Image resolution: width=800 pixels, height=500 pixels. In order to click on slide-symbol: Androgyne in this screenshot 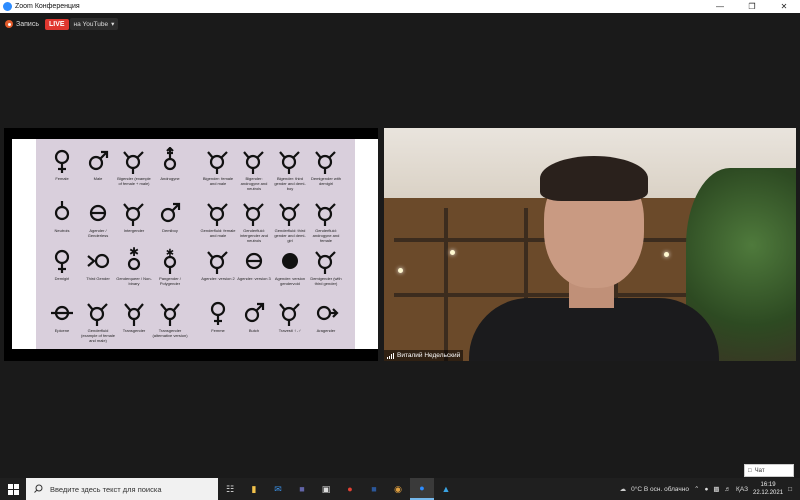, I will do `click(170, 164)`.